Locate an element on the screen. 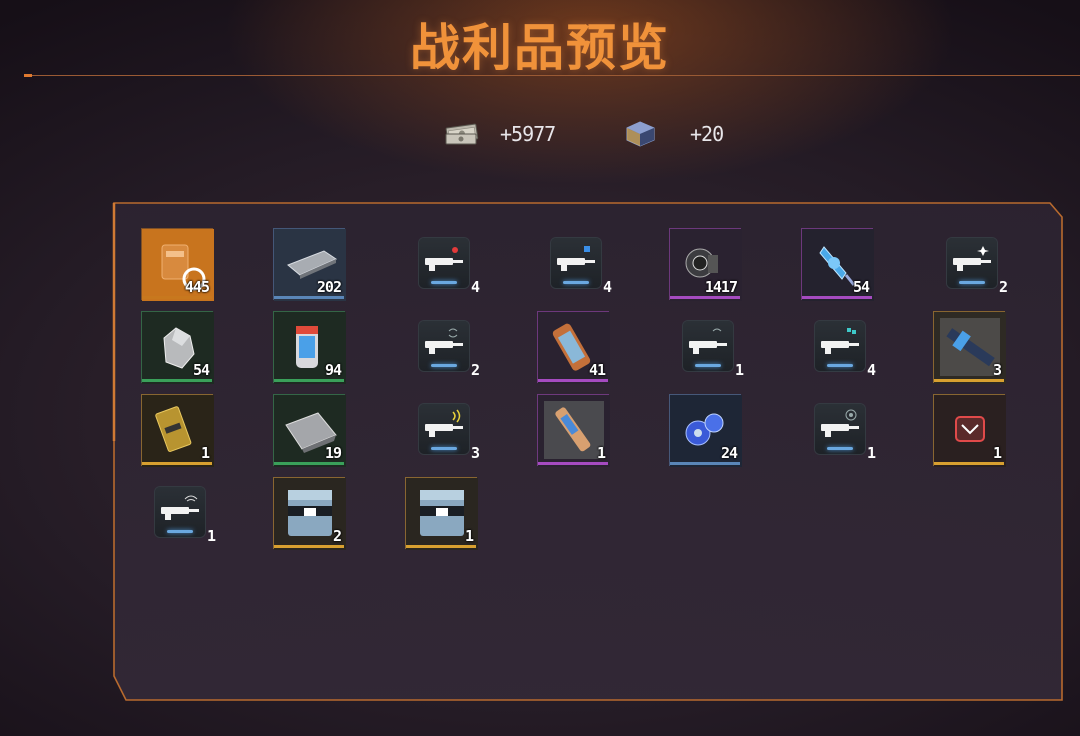 The width and height of the screenshot is (1080, 736). loot-item: 41 is located at coordinates (573, 347).